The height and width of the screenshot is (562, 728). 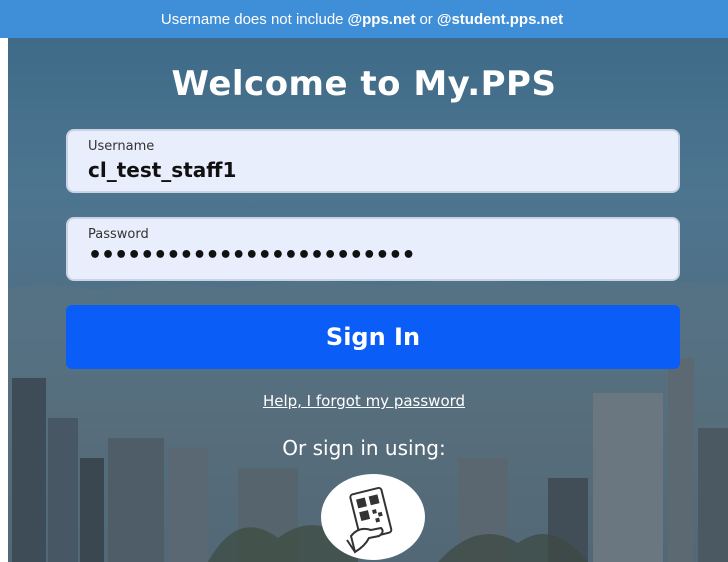 What do you see at coordinates (252, 19) in the screenshot?
I see `banner-prefix: Username does not include` at bounding box center [252, 19].